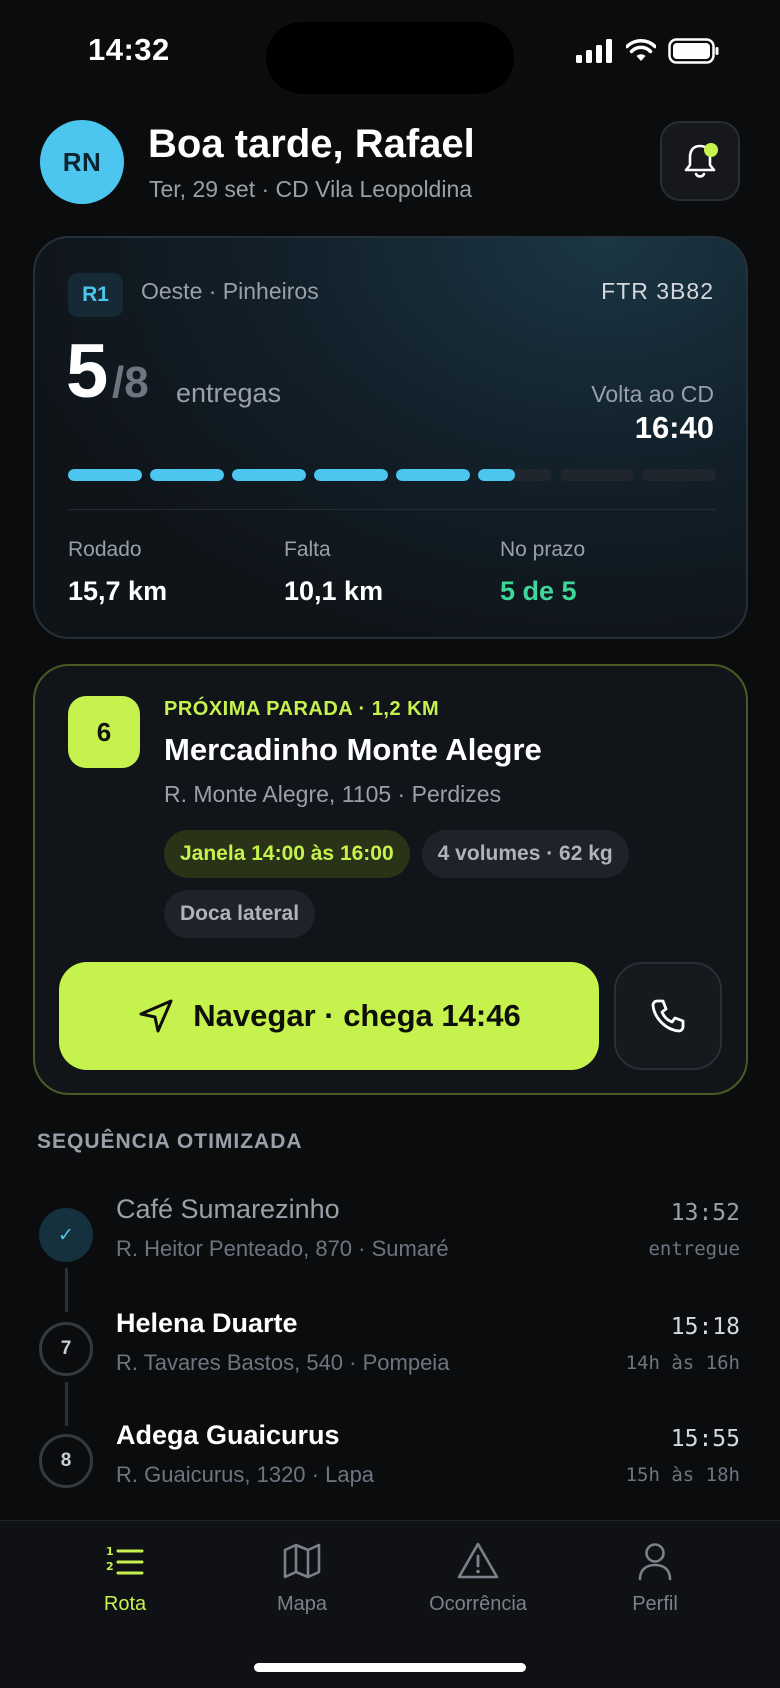 The height and width of the screenshot is (1688, 780). I want to click on sequence-title: SEQUÊNCIA OTIMIZADA, so click(170, 1141).